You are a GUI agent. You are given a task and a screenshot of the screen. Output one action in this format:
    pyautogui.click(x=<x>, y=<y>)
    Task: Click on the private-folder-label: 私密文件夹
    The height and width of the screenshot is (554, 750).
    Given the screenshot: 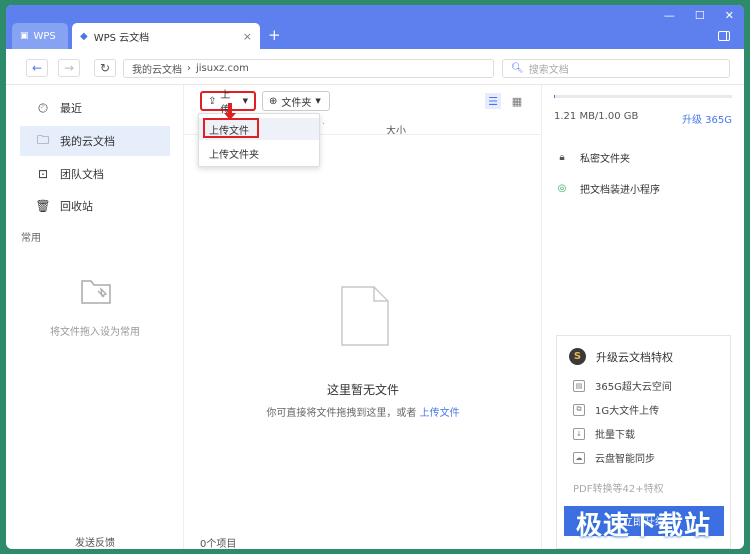 What is the action you would take?
    pyautogui.click(x=605, y=159)
    